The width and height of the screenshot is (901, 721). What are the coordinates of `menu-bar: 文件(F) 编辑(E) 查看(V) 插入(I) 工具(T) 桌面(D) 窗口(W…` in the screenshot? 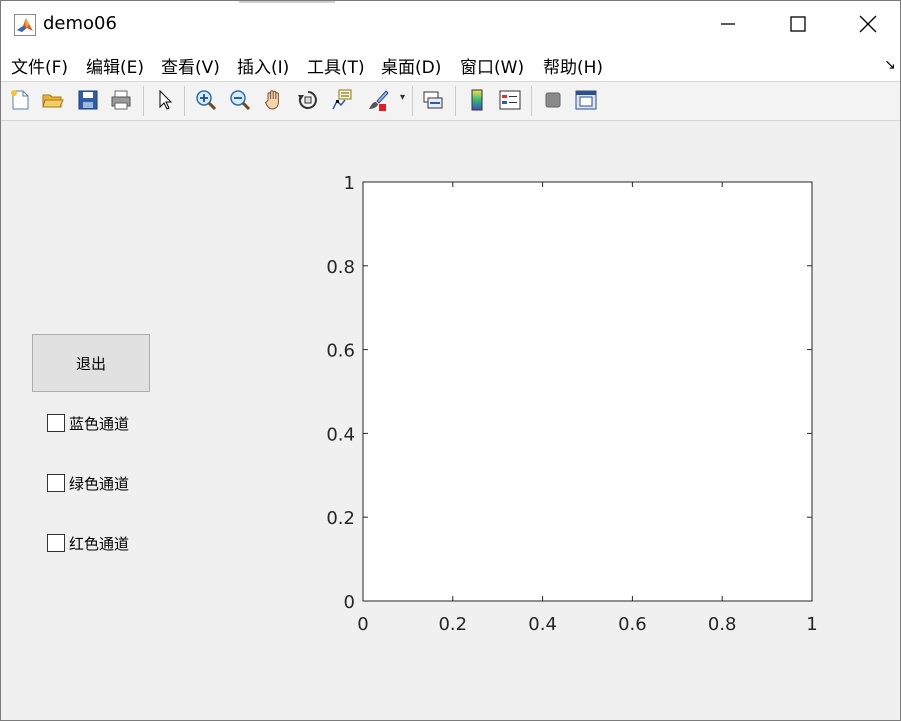 It's located at (450, 64).